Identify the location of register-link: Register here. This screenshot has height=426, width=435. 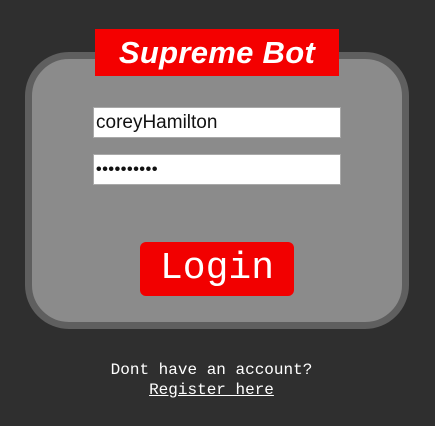
(211, 390).